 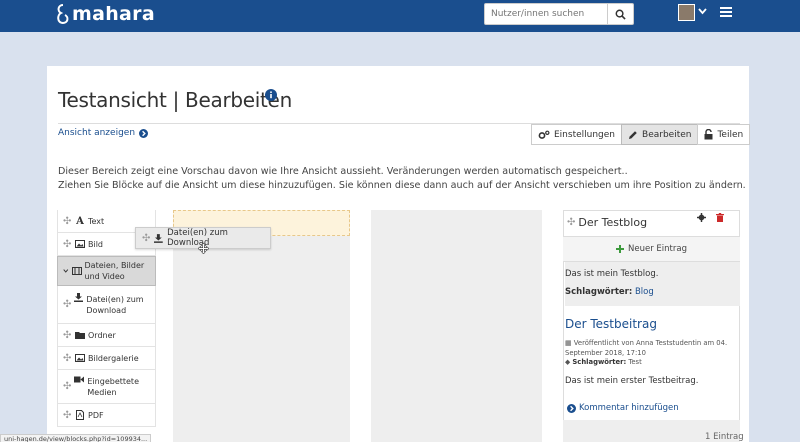 What do you see at coordinates (113, 14) in the screenshot?
I see `logo-text: mahara` at bounding box center [113, 14].